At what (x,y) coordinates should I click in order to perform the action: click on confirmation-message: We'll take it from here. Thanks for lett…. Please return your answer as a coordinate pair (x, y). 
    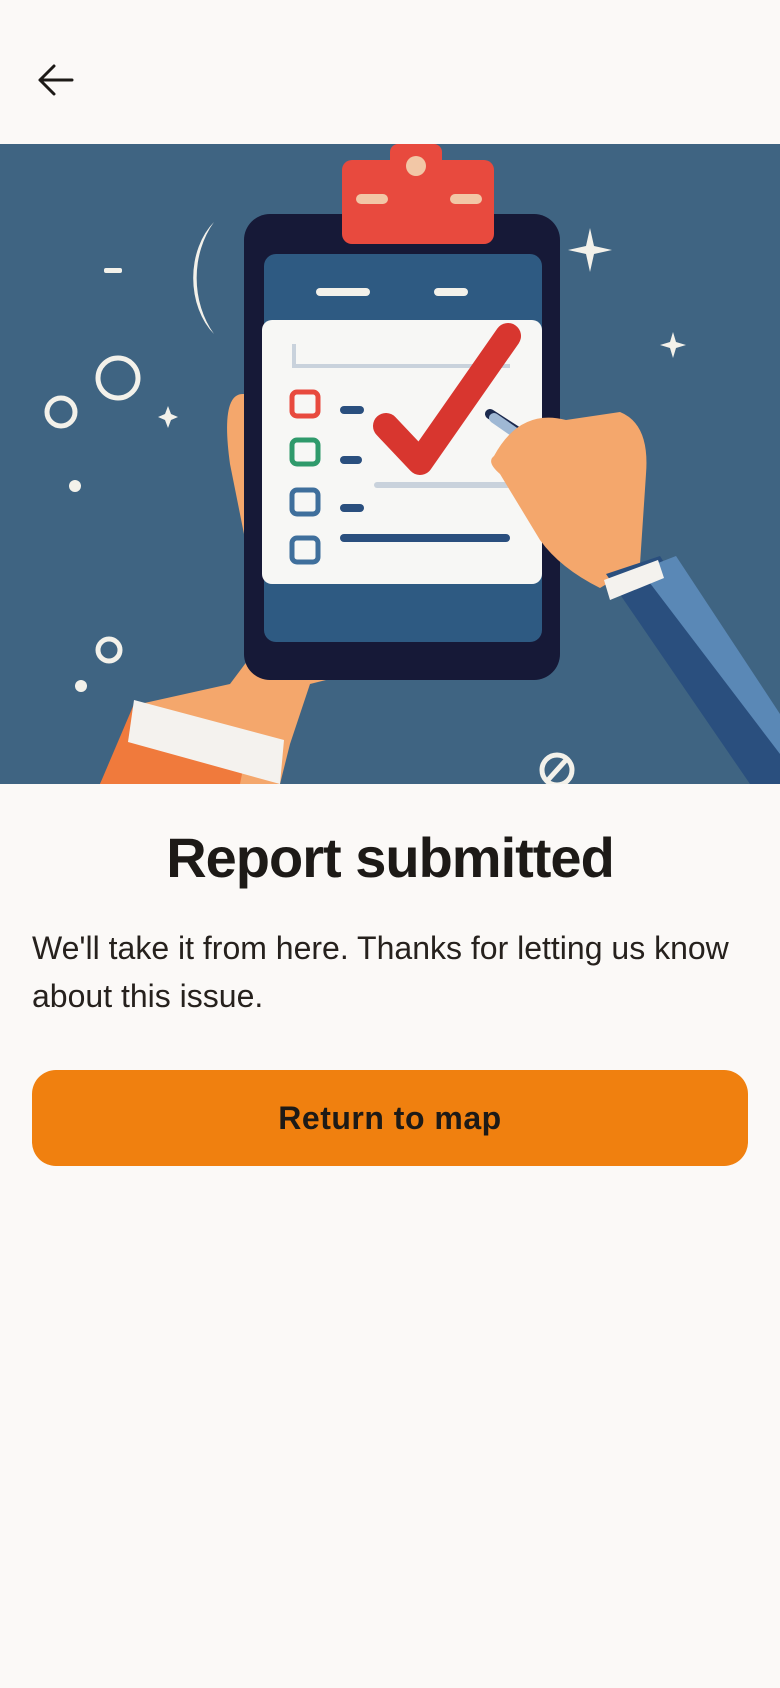
    Looking at the image, I should click on (380, 972).